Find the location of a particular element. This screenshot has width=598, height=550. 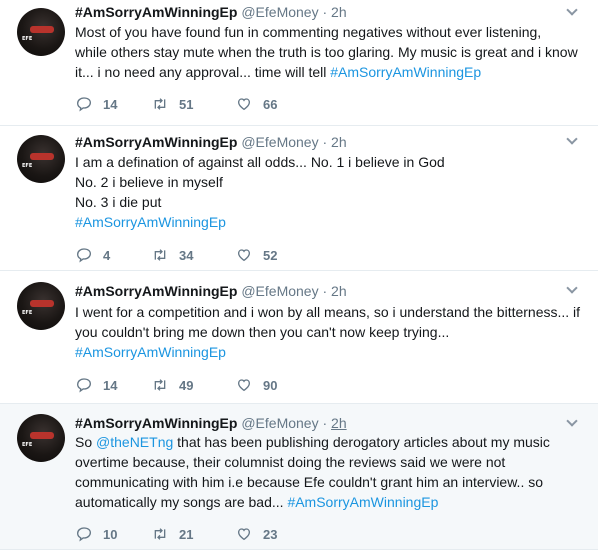

reply-count: 10 is located at coordinates (110, 534).